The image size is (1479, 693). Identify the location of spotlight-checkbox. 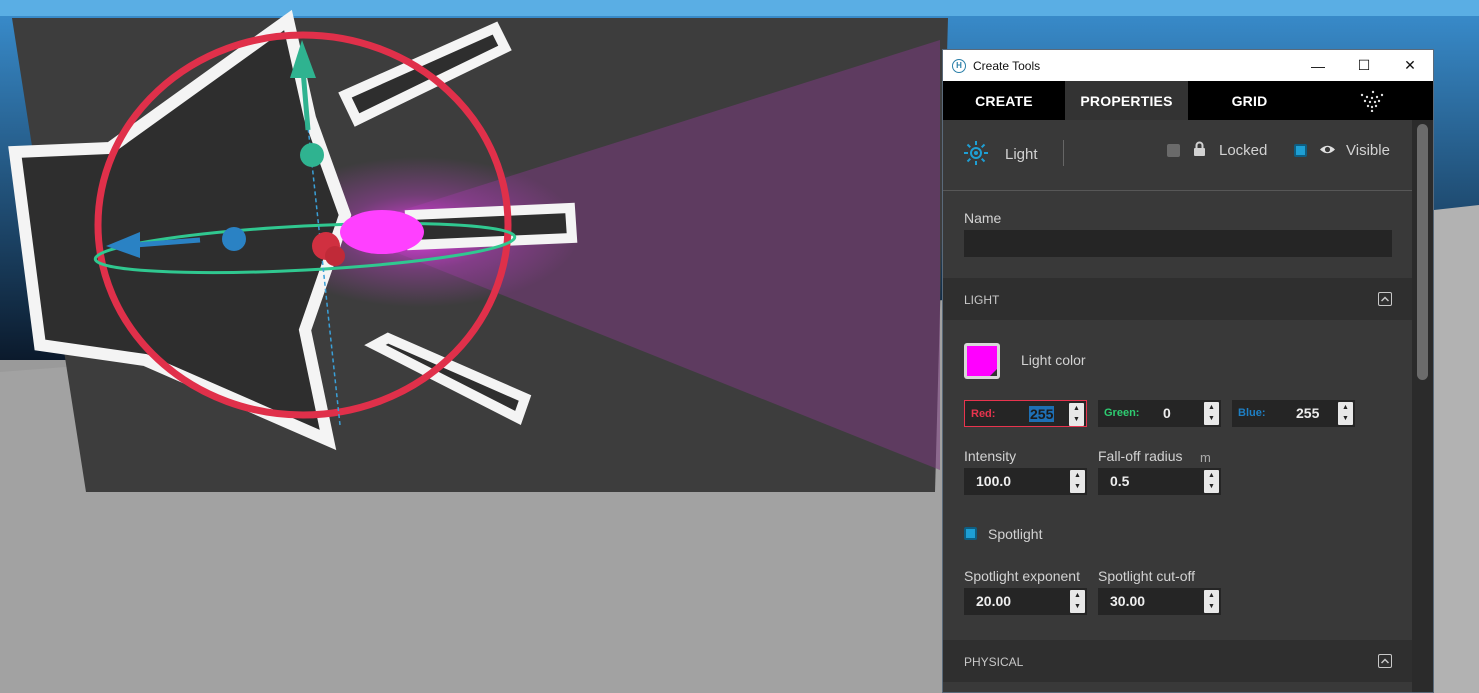
(970, 533).